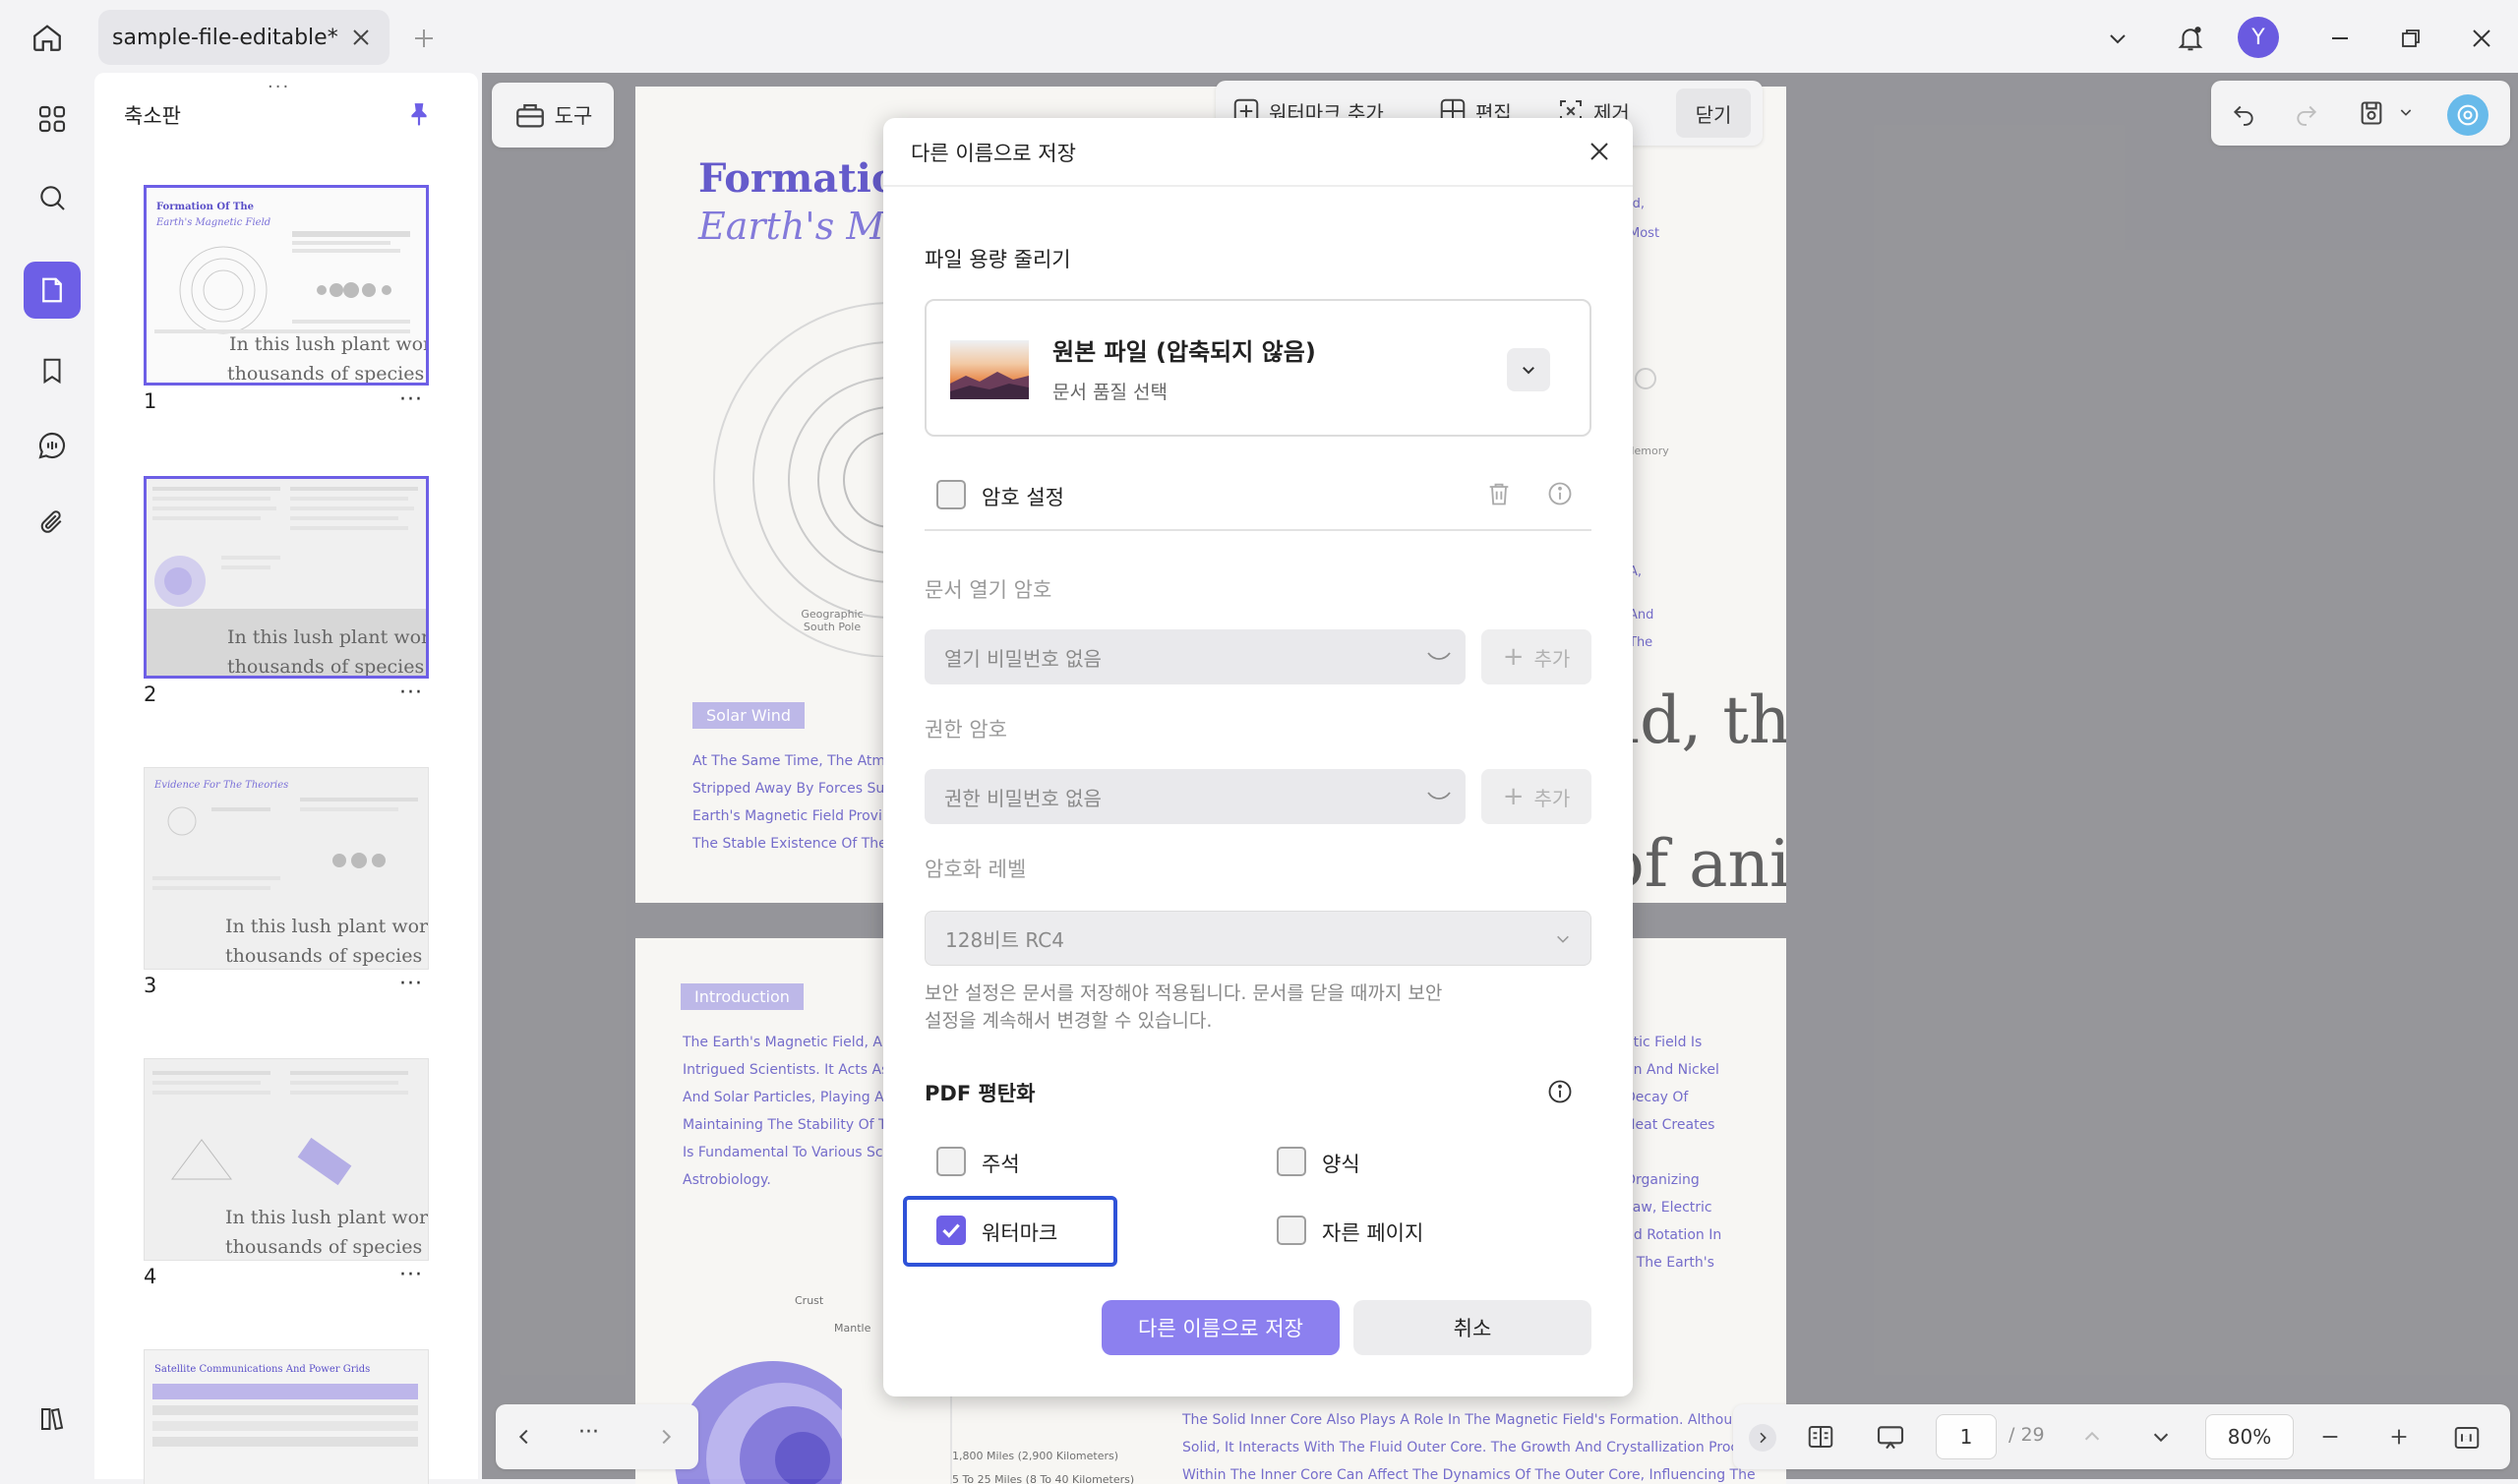  Describe the element at coordinates (1020, 1233) in the screenshot. I see `watermark-label: 워터마크` at that location.